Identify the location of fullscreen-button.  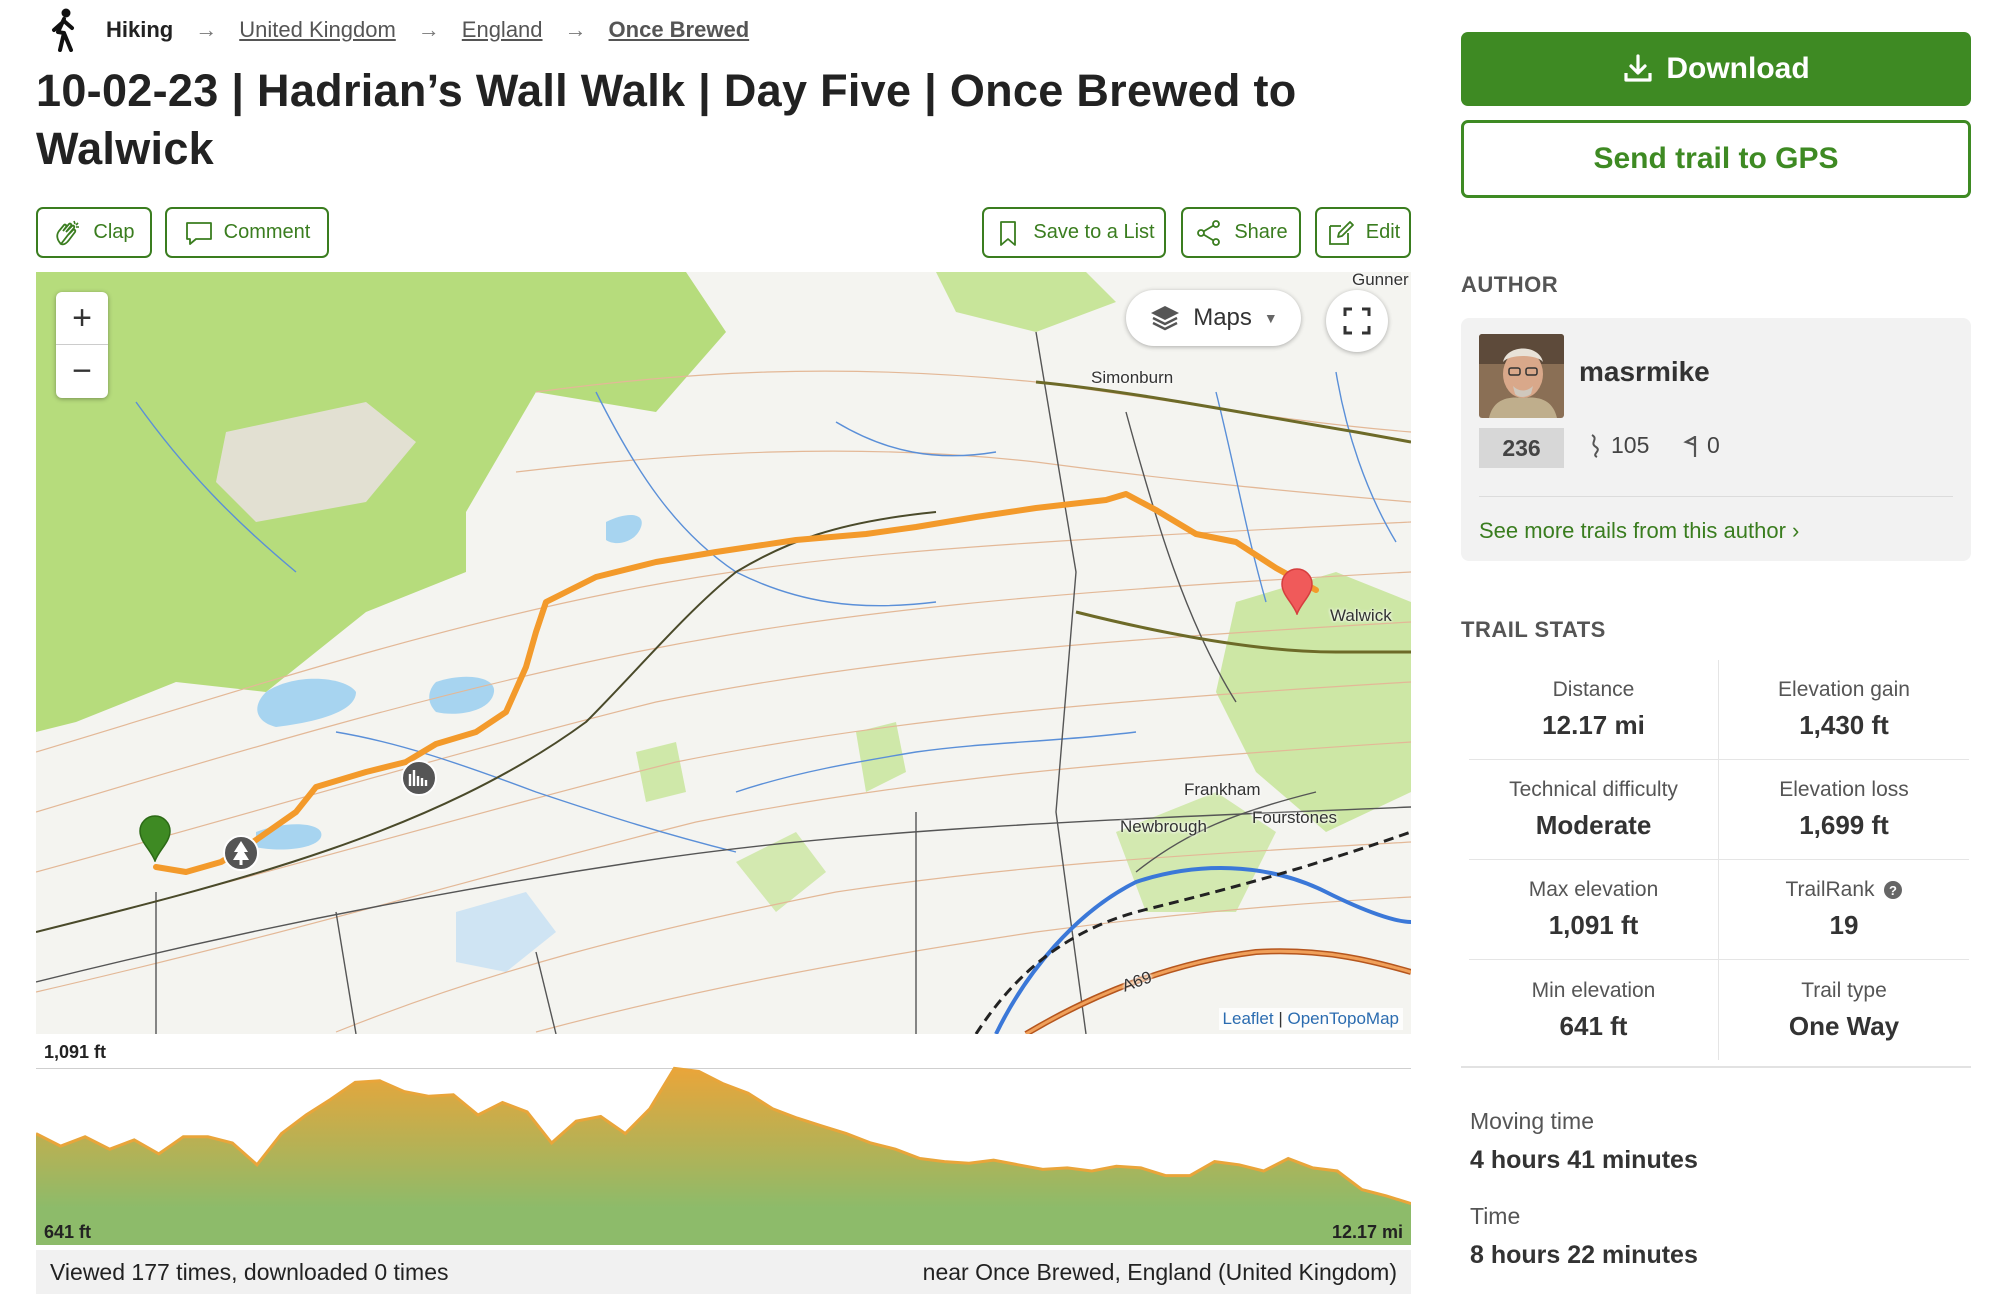
(1357, 321).